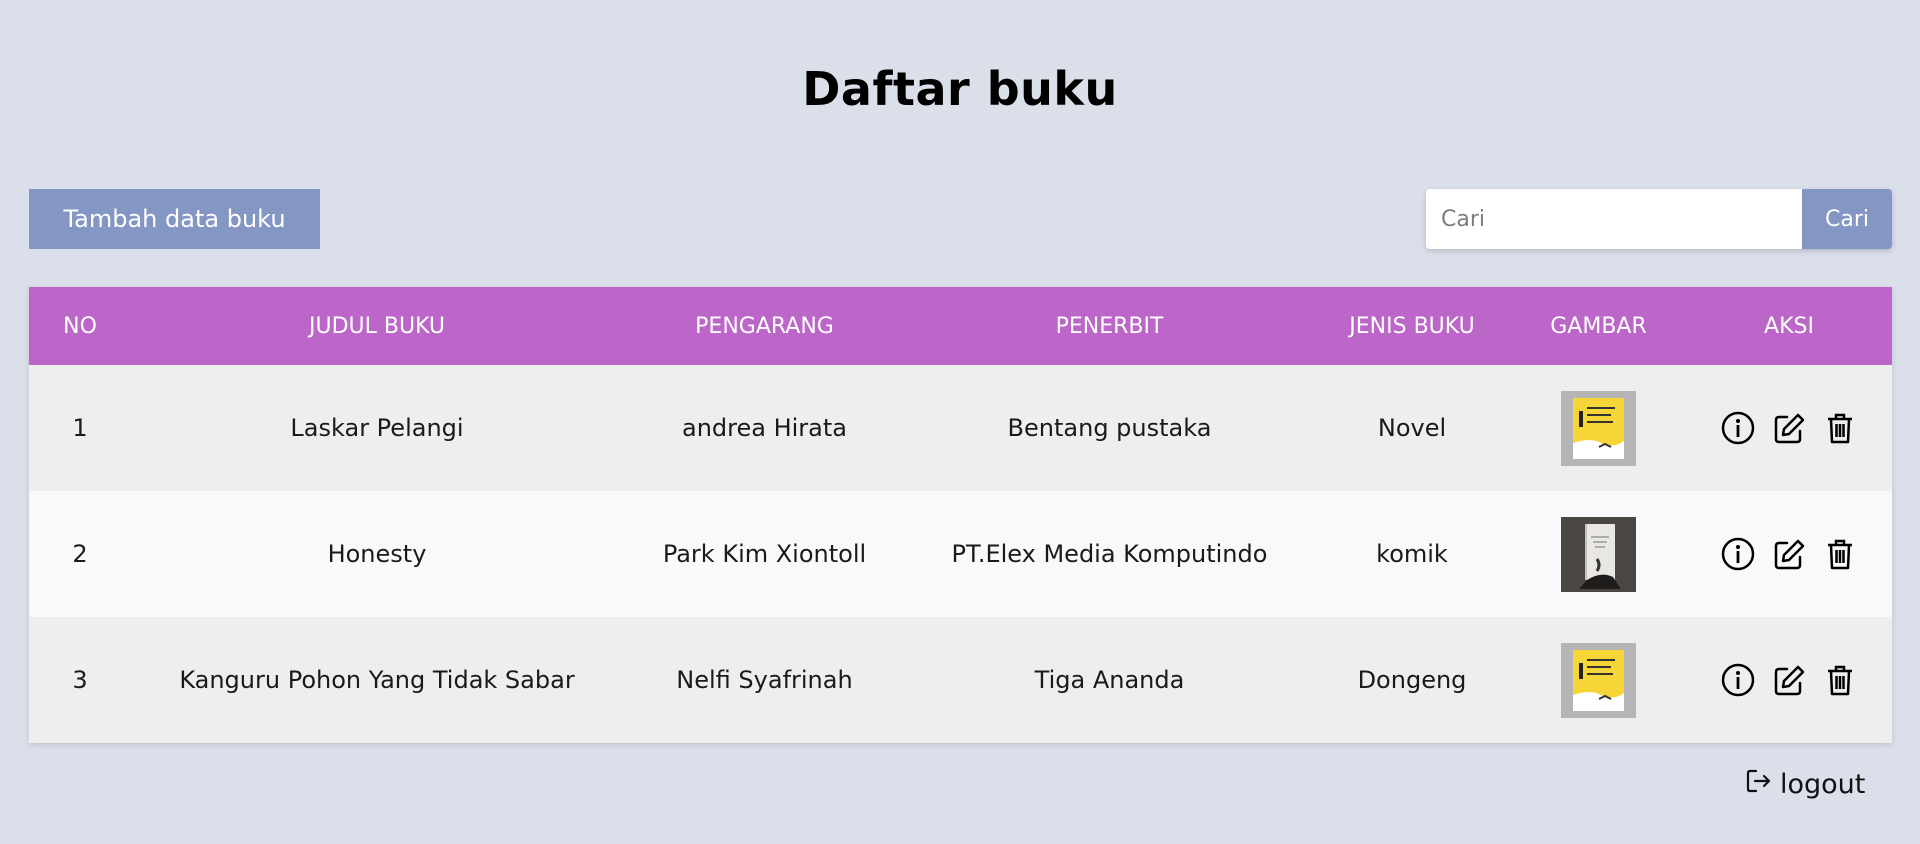 The width and height of the screenshot is (1920, 844). What do you see at coordinates (1412, 428) in the screenshot?
I see `cell-type: Novel` at bounding box center [1412, 428].